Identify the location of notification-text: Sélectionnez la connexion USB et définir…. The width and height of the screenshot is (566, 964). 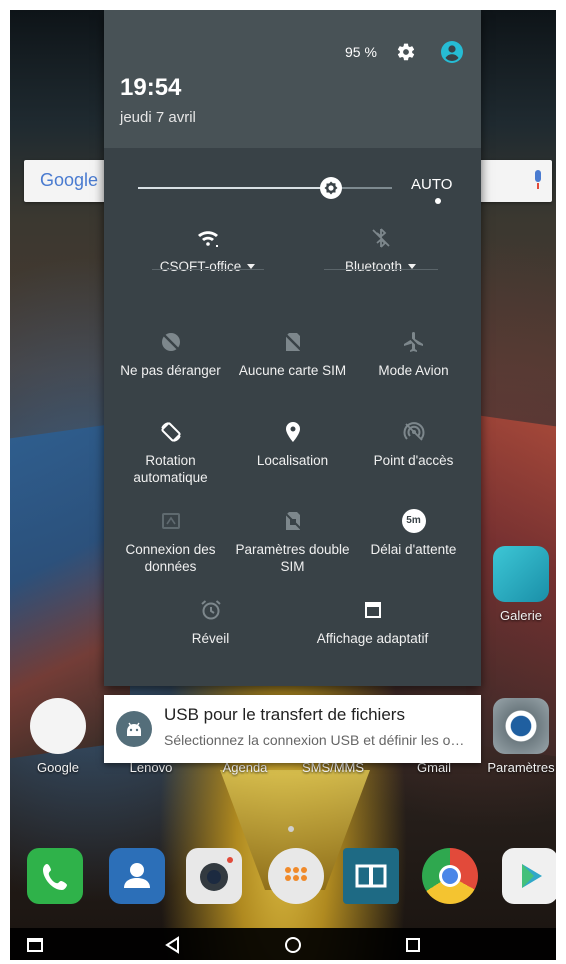
(318, 740).